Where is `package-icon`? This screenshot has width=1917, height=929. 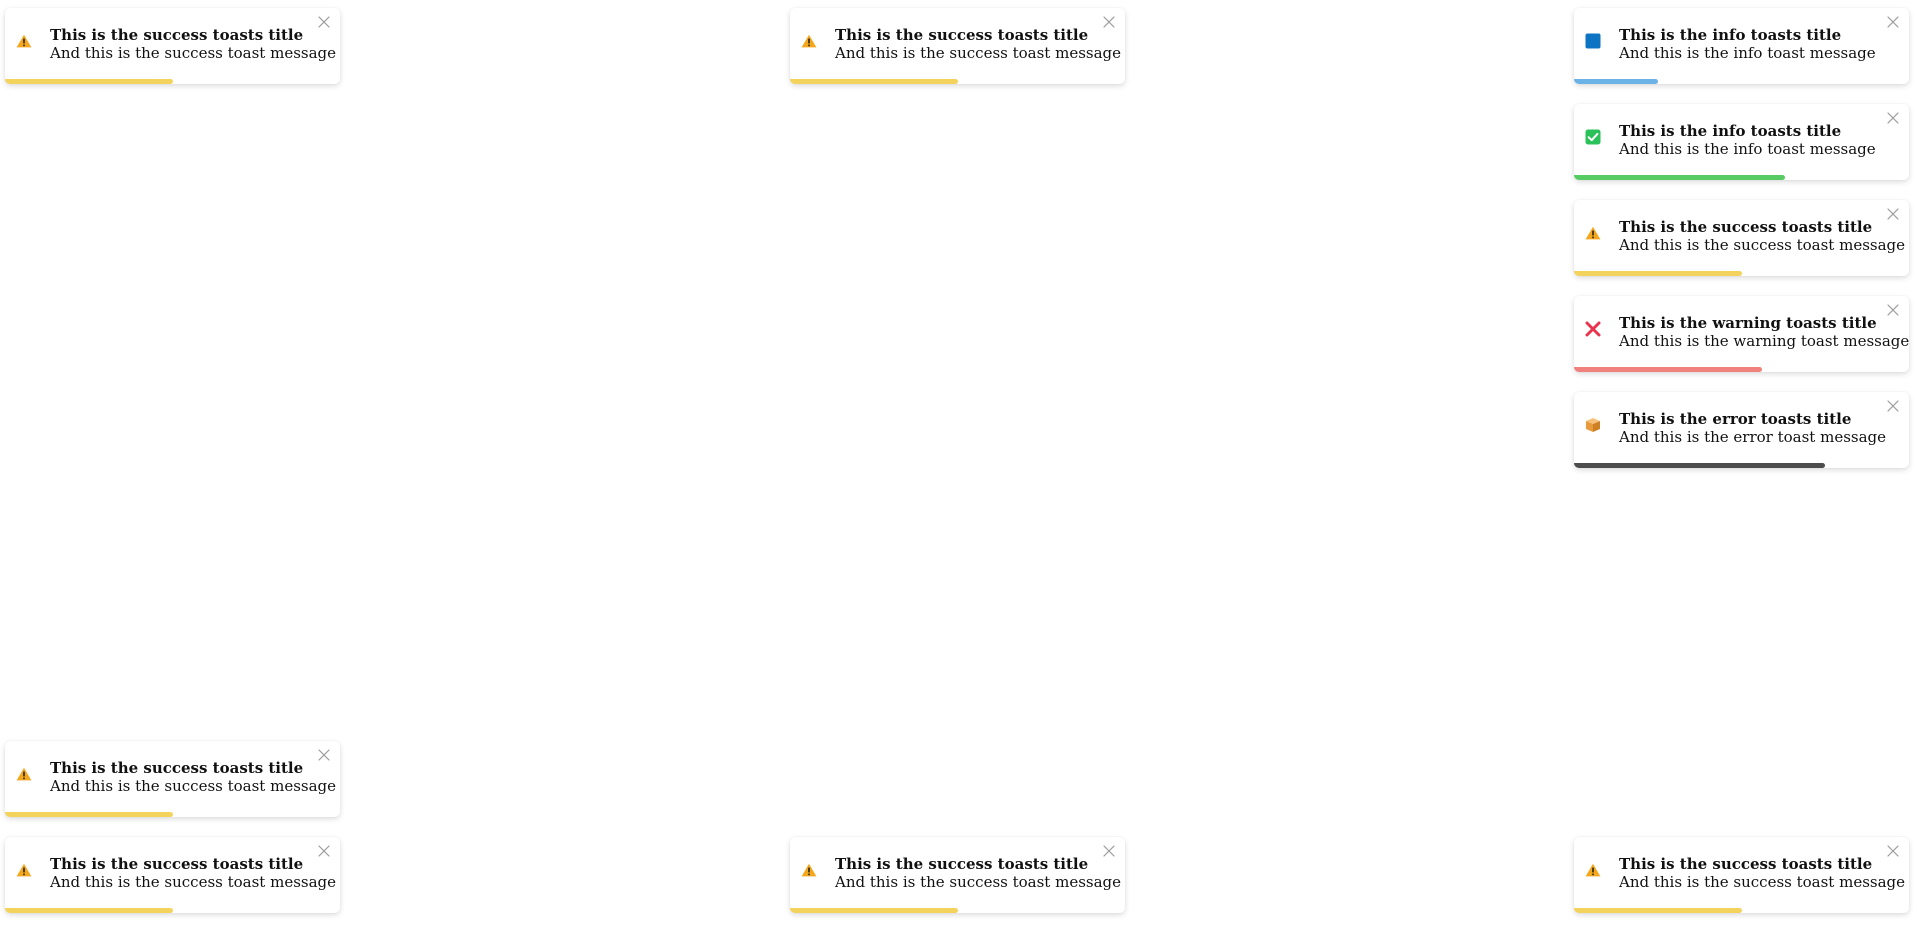
package-icon is located at coordinates (1593, 425).